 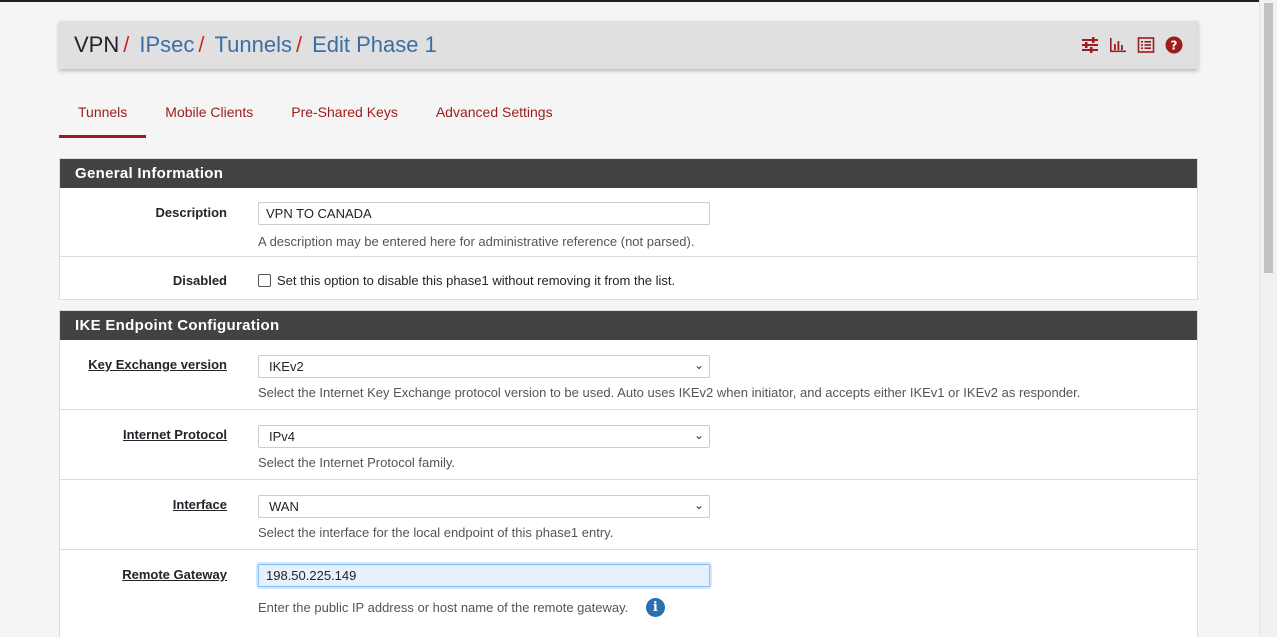 What do you see at coordinates (484, 366) in the screenshot?
I see `key-exchange-select: IKEv2 ⌄` at bounding box center [484, 366].